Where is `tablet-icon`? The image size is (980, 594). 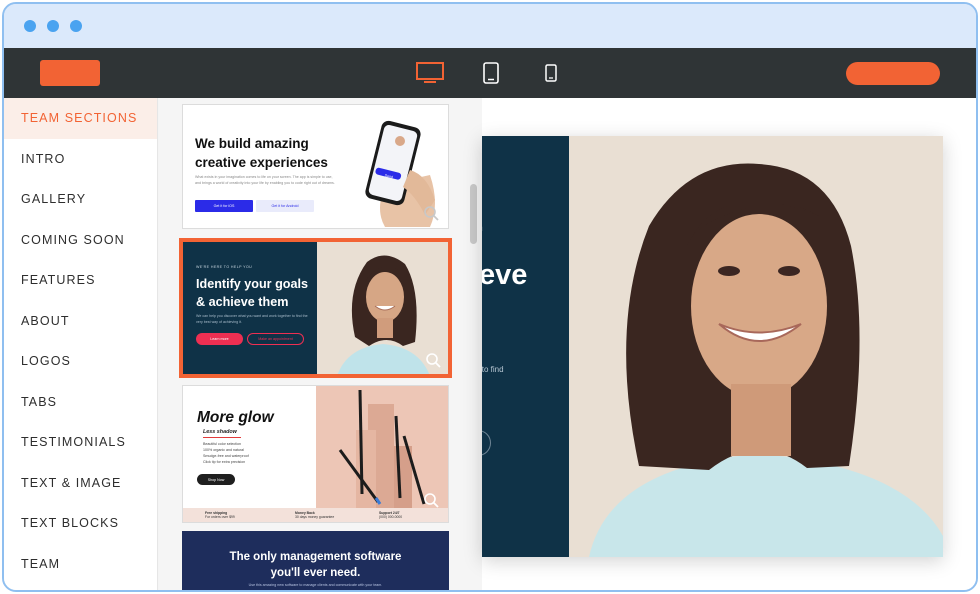 tablet-icon is located at coordinates (491, 73).